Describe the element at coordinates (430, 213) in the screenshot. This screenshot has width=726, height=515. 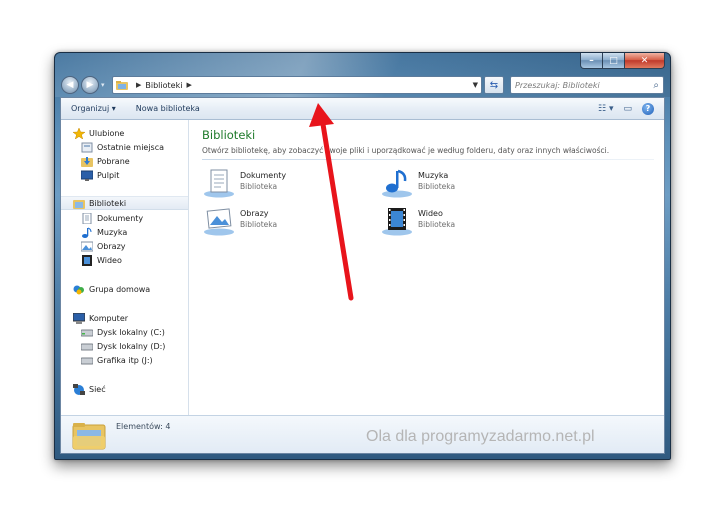
I see `library-name: Wideo` at that location.